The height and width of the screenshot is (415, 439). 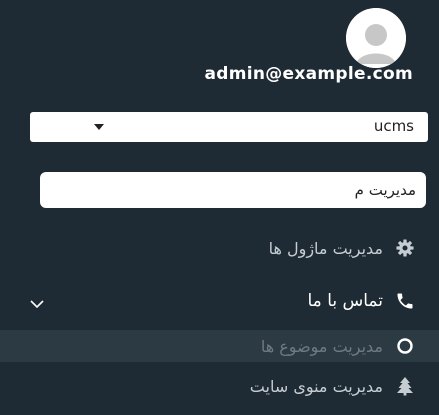 I want to click on menu-item-label: مدیریت موضوع ها, so click(x=321, y=346).